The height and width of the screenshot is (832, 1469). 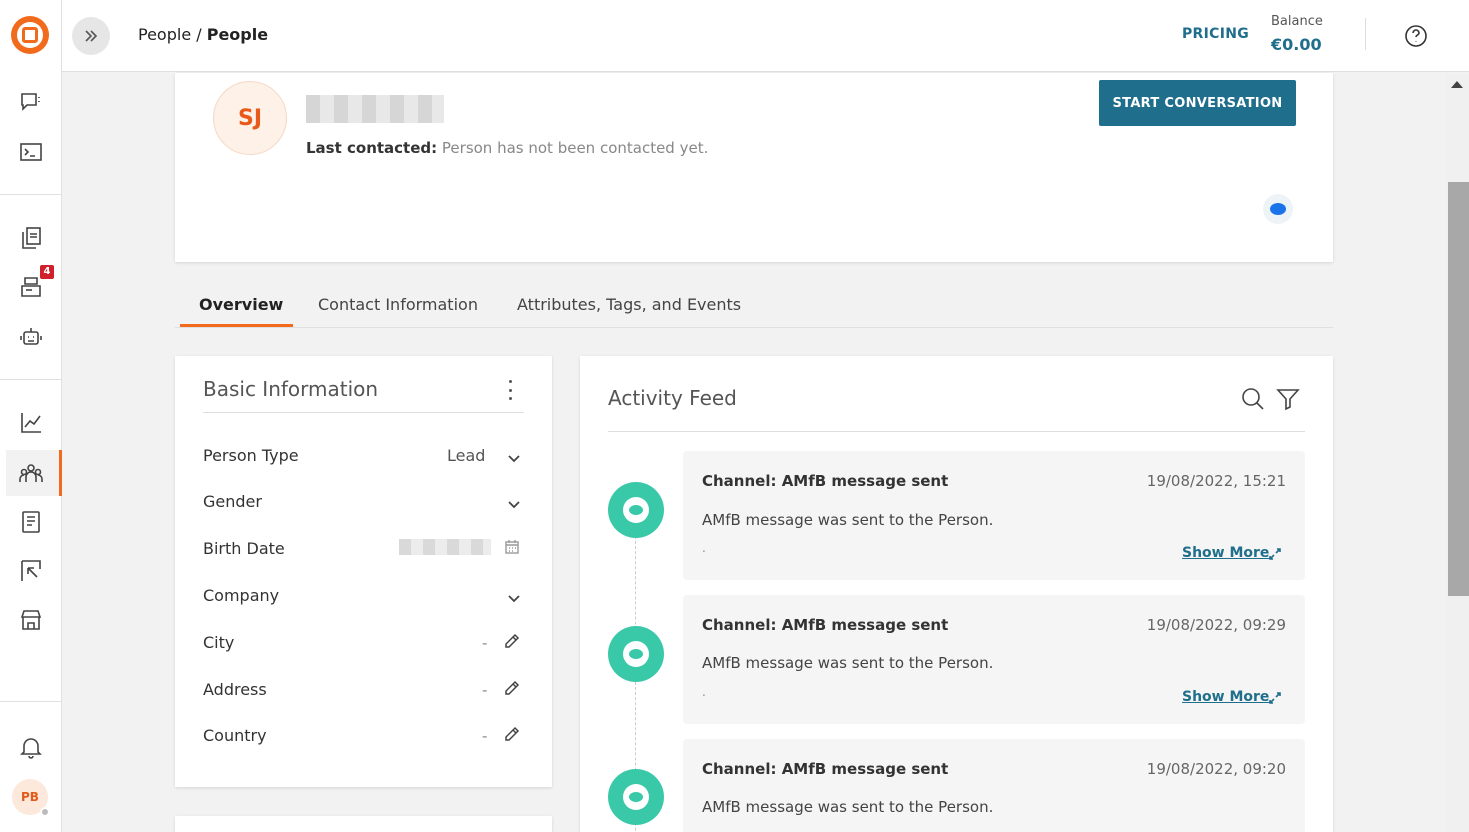 I want to click on page-scrollbar, so click(x=1457, y=452).